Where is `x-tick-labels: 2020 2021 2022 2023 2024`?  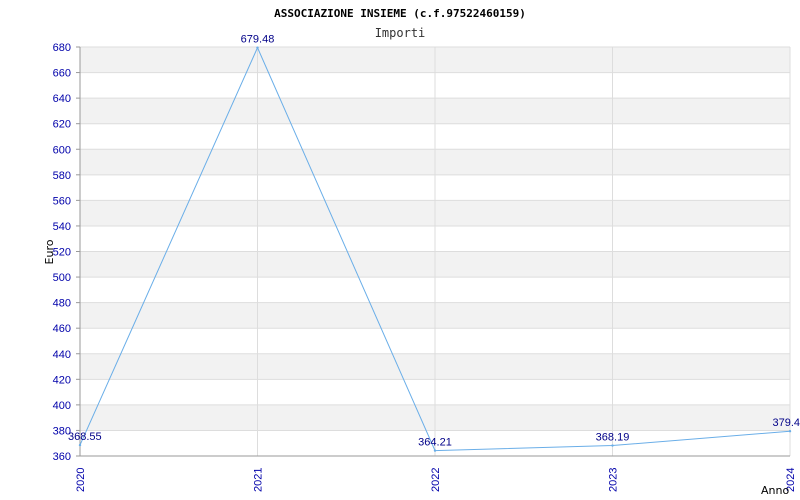
x-tick-labels: 2020 2021 2022 2023 2024 is located at coordinates (436, 480).